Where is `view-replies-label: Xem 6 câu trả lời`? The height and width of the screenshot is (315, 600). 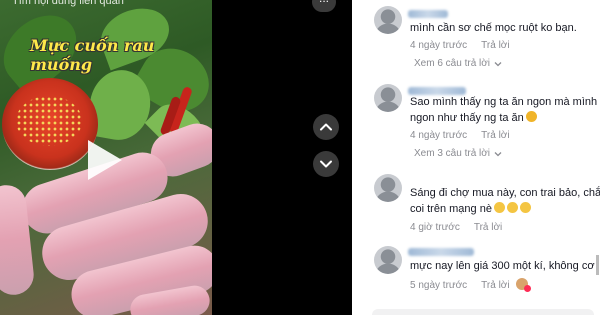 view-replies-label: Xem 6 câu trả lời is located at coordinates (452, 63).